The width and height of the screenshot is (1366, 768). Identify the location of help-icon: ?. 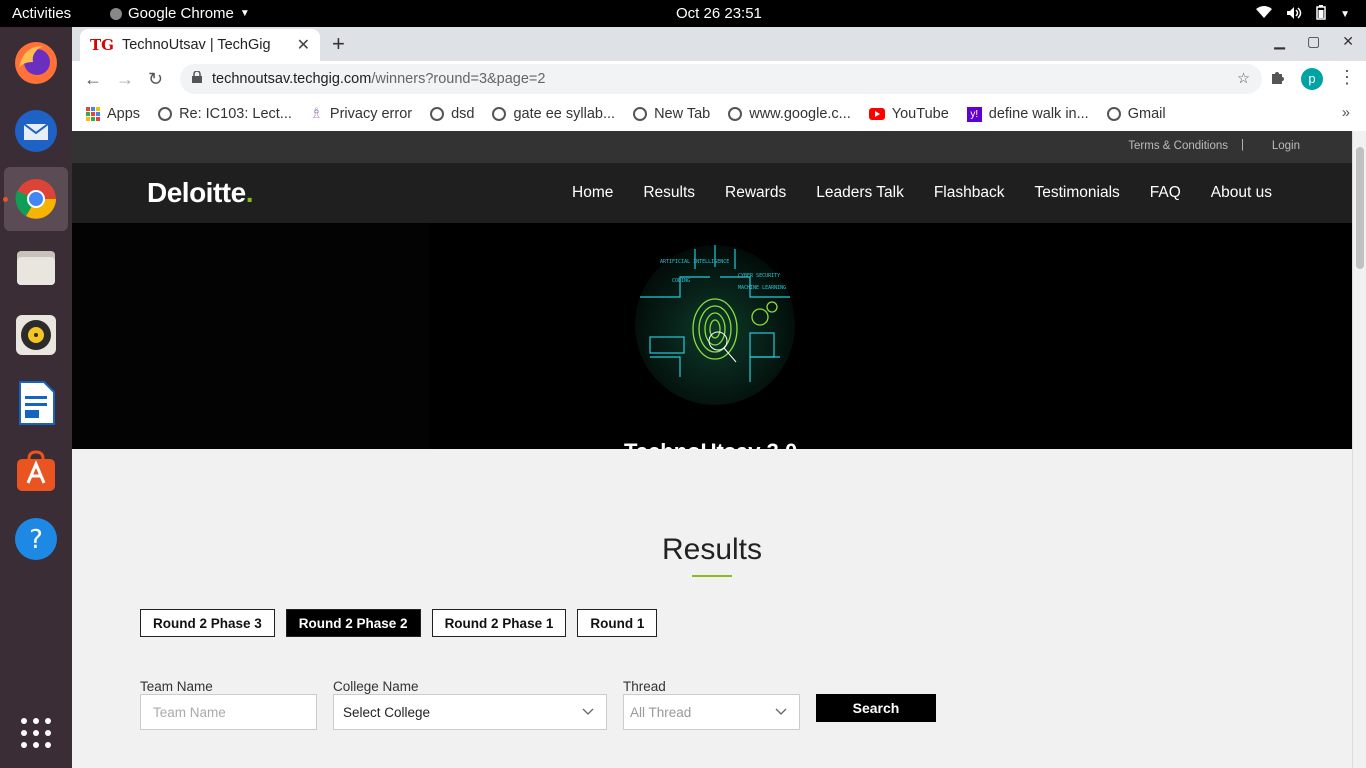
(36, 539).